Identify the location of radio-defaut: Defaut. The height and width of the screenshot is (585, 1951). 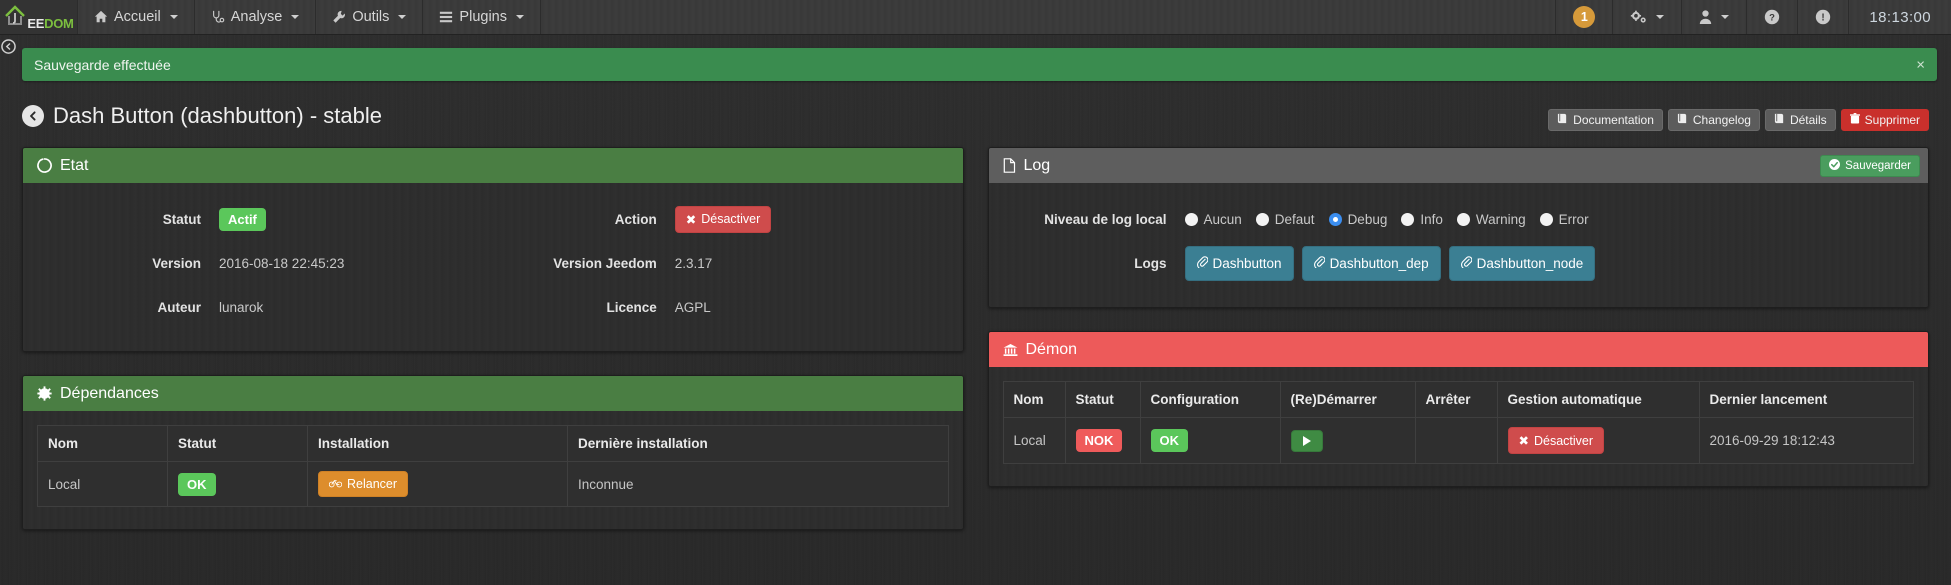
(1285, 219).